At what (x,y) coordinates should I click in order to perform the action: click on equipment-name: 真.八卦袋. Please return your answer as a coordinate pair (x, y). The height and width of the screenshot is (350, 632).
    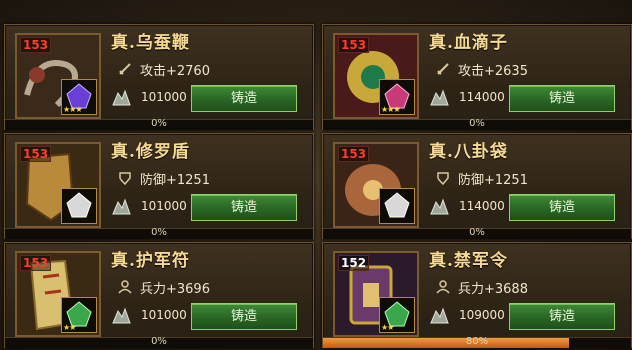
    Looking at the image, I should click on (468, 152).